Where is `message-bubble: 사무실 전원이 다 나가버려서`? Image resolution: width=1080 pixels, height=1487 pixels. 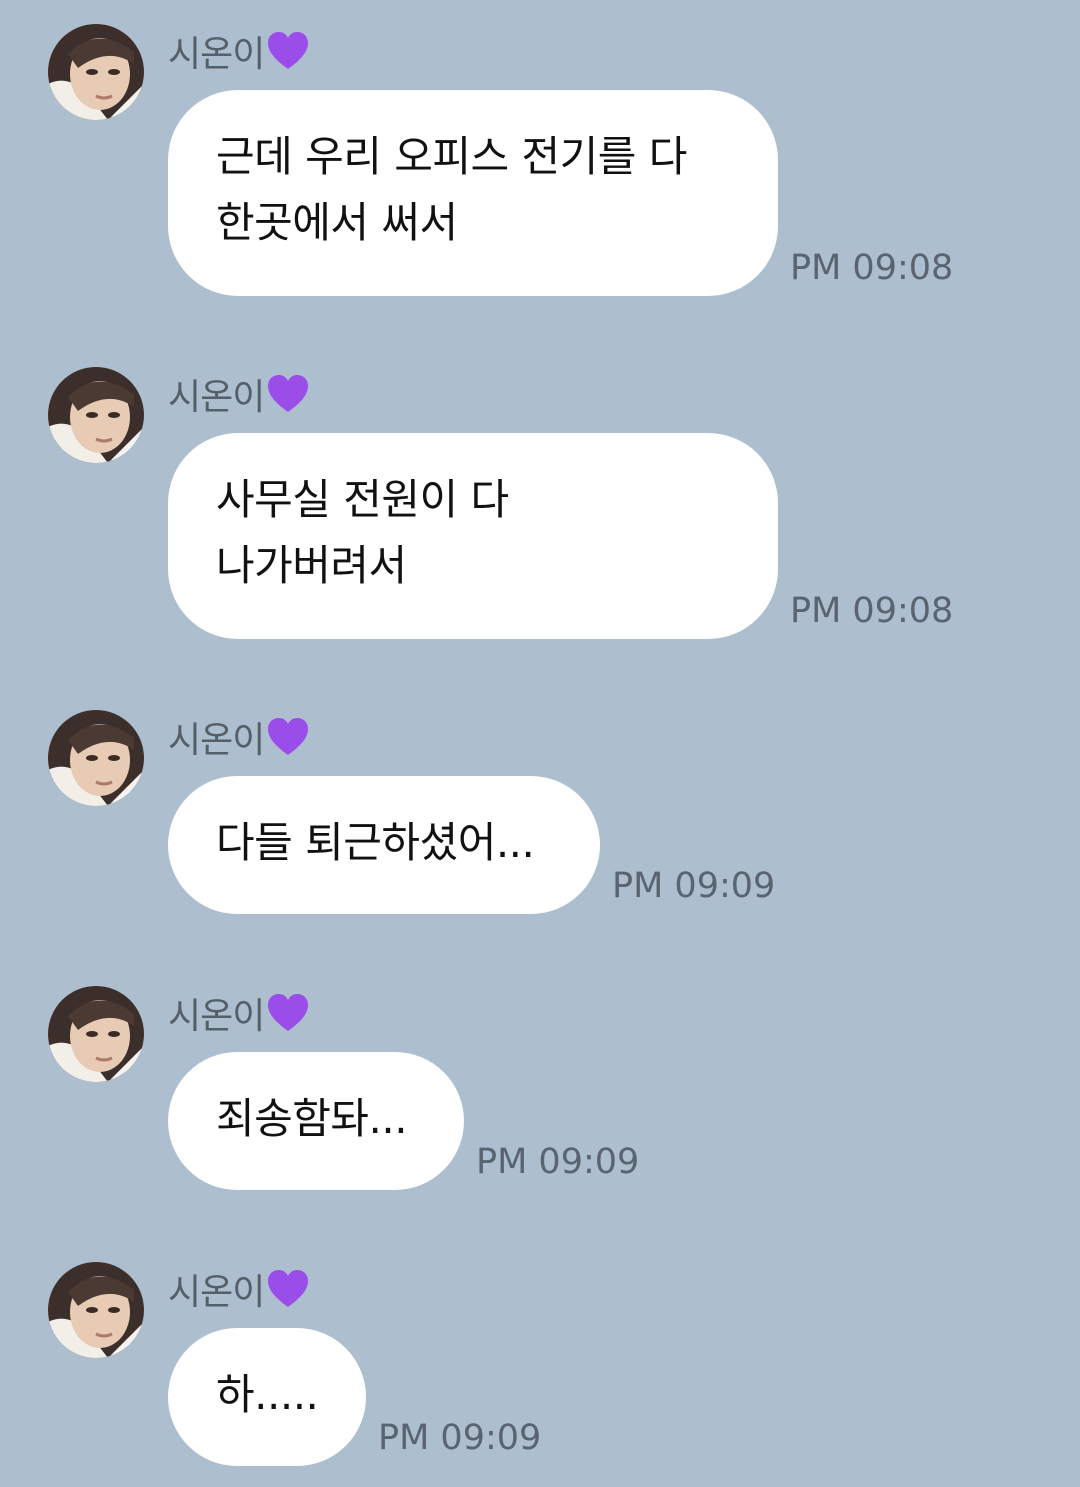
message-bubble: 사무실 전원이 다 나가버려서 is located at coordinates (473, 536).